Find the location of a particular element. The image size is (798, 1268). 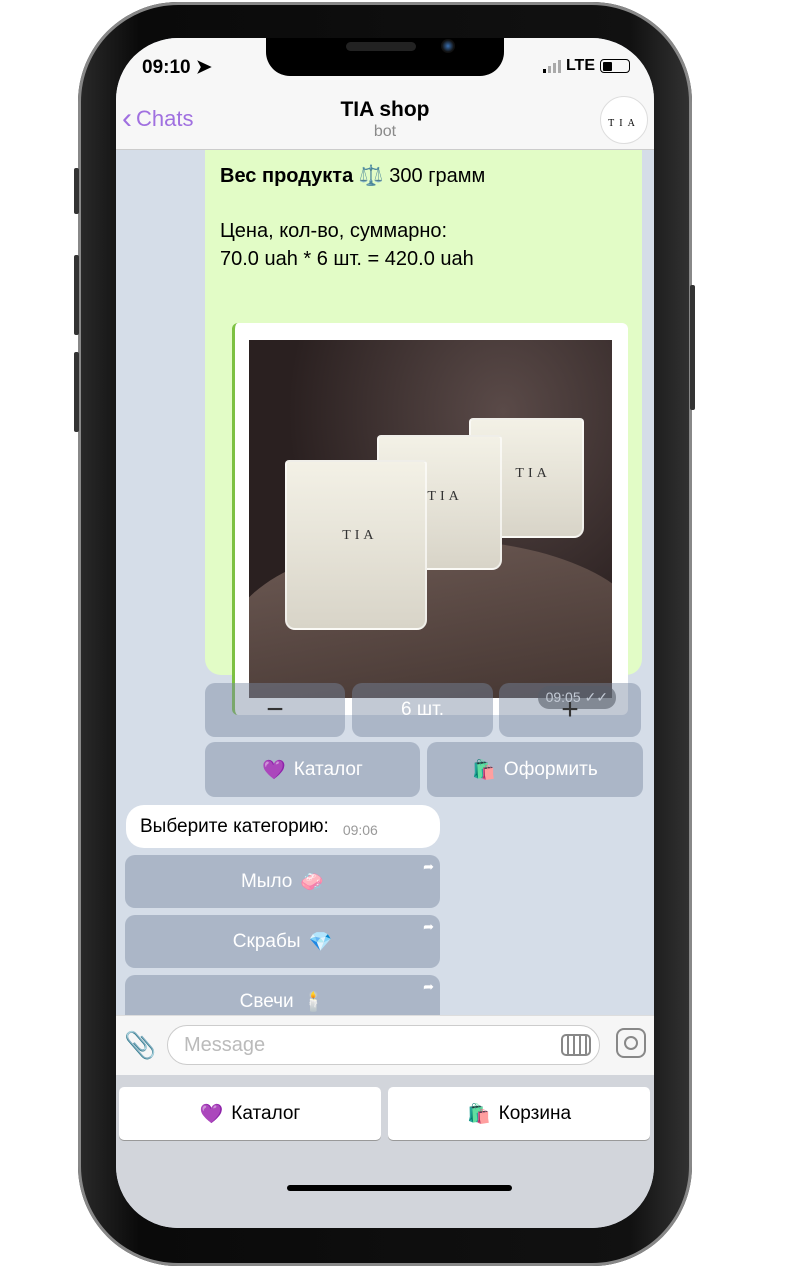

product-photo: TIA TIA TIA is located at coordinates (430, 519).